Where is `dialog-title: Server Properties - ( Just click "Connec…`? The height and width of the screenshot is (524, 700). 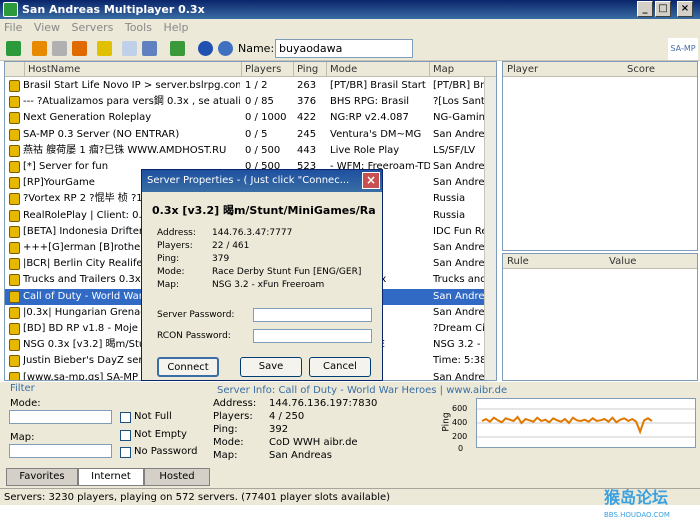 dialog-title: Server Properties - ( Just click "Connec… is located at coordinates (262, 181).